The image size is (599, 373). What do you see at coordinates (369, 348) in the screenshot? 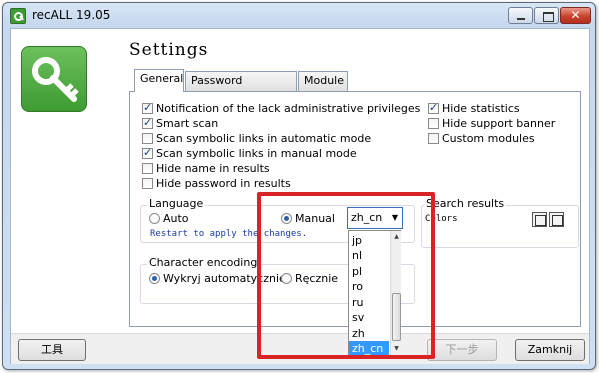
I see `language-option-zh-cn: zh_cn` at bounding box center [369, 348].